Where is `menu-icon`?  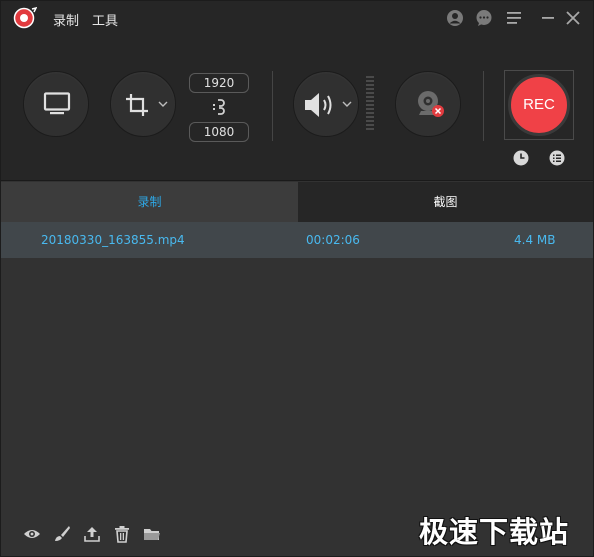 menu-icon is located at coordinates (514, 18).